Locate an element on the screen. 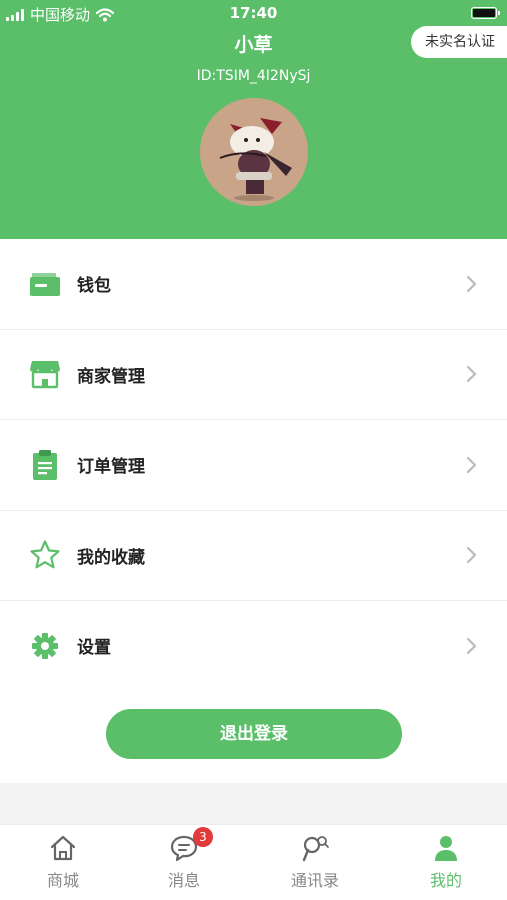  logout-button: 退出登录 is located at coordinates (254, 734).